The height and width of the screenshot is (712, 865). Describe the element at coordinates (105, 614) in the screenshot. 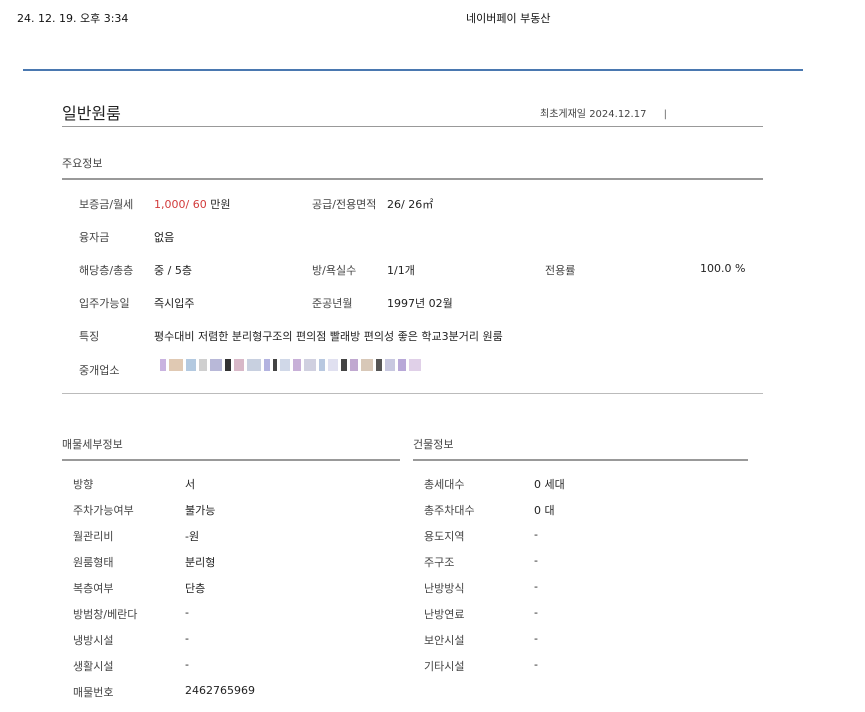

I see `detail-key: 방범창/베란다` at that location.